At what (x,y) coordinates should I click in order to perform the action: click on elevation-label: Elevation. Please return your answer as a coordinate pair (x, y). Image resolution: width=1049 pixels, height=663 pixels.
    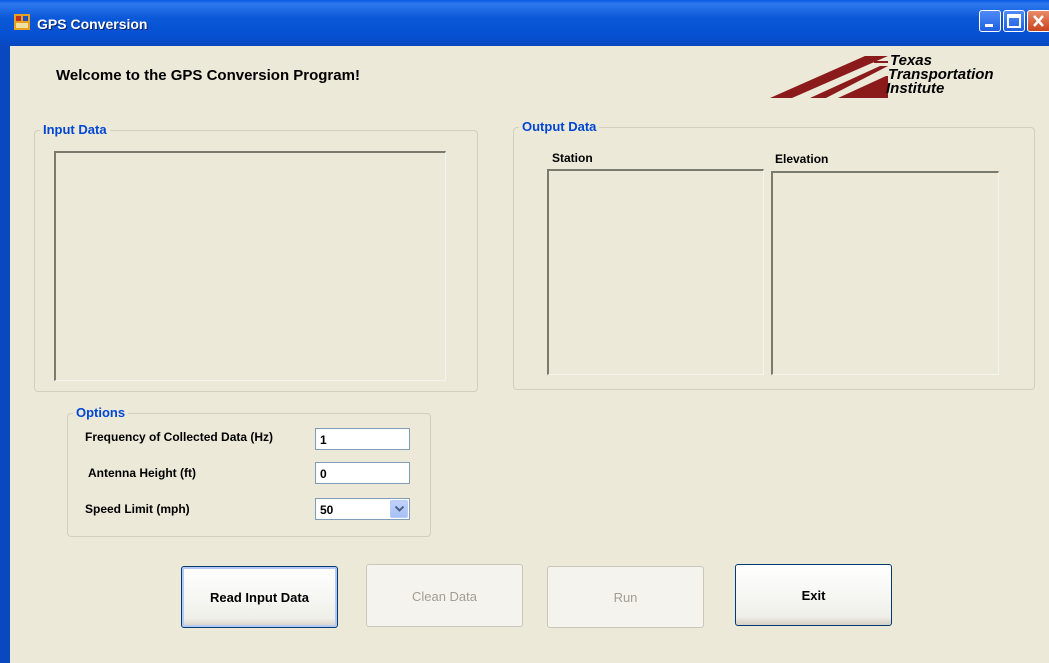
    Looking at the image, I should click on (802, 159).